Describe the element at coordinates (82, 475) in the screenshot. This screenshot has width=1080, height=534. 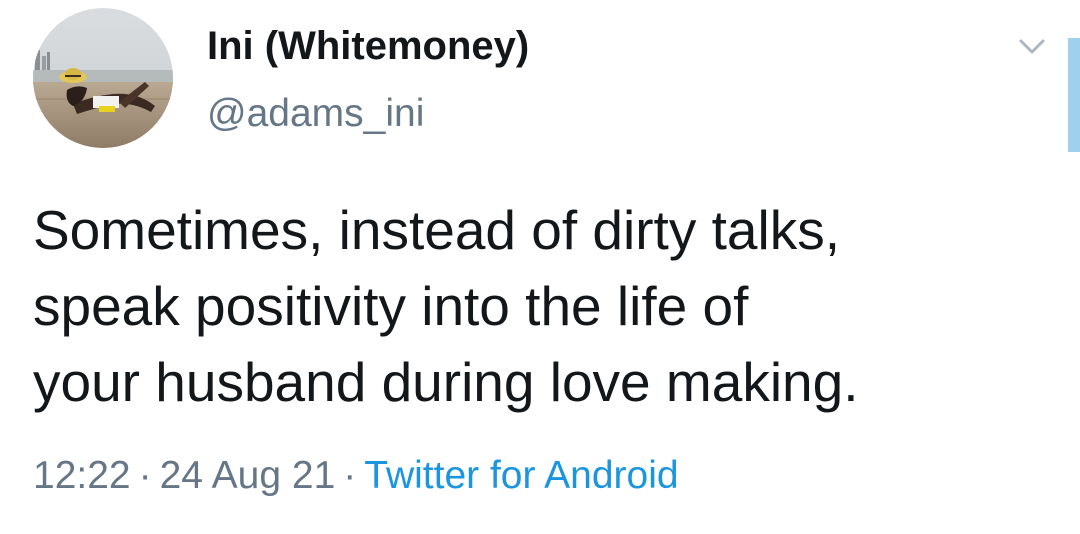
I see `tweet-time: 12:22` at that location.